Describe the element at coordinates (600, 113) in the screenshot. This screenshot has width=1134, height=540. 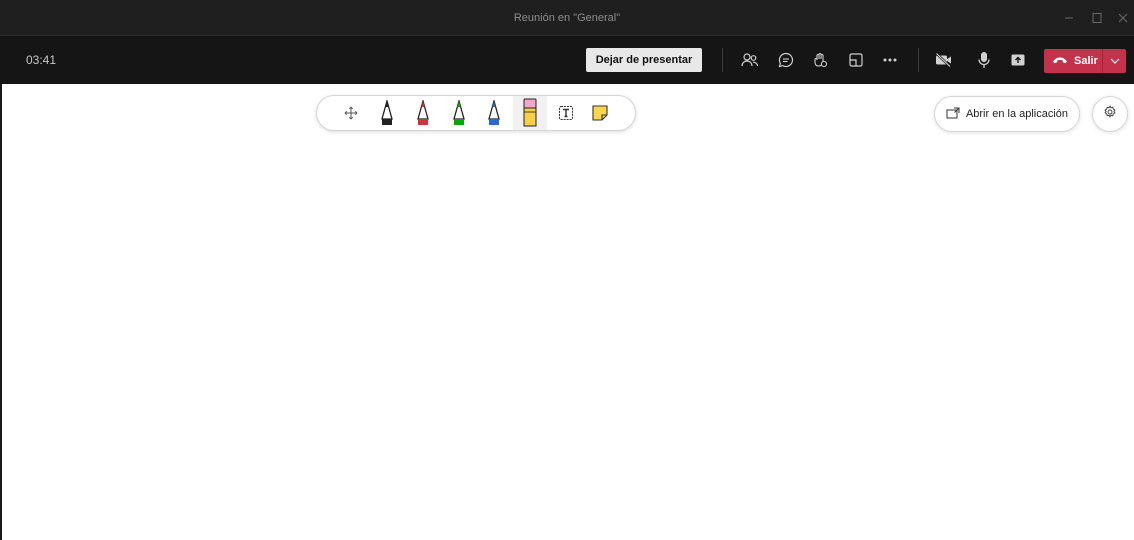
I see `sticky-note-icon` at that location.